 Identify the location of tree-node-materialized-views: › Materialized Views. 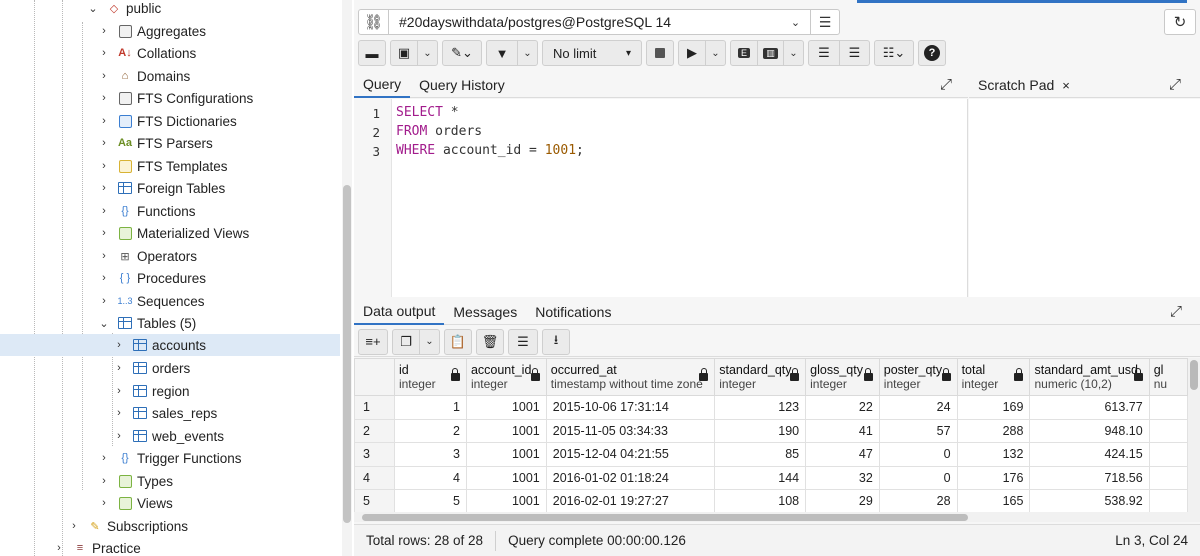
(170, 233).